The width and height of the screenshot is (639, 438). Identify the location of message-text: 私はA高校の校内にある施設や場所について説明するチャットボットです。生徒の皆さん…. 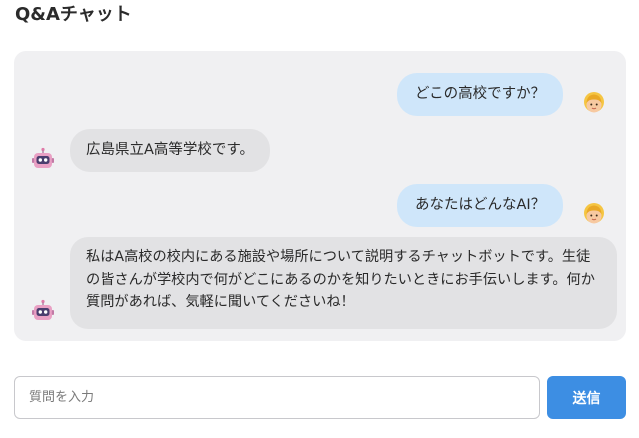
(340, 279).